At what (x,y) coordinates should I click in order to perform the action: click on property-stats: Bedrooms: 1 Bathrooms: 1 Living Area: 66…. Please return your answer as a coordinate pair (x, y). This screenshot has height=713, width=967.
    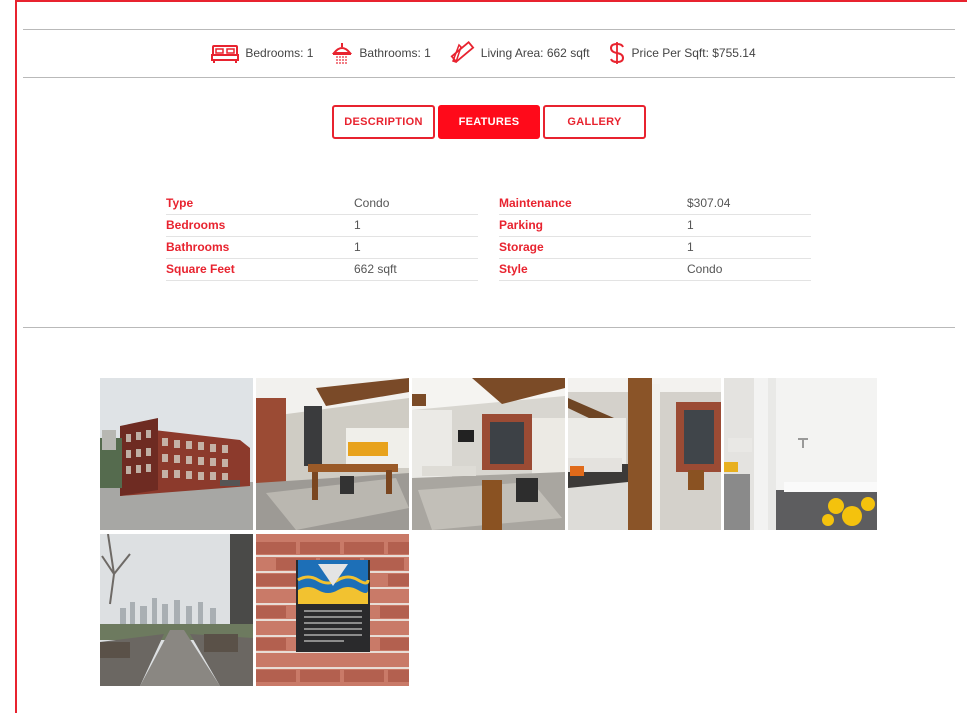
    Looking at the image, I should click on (483, 53).